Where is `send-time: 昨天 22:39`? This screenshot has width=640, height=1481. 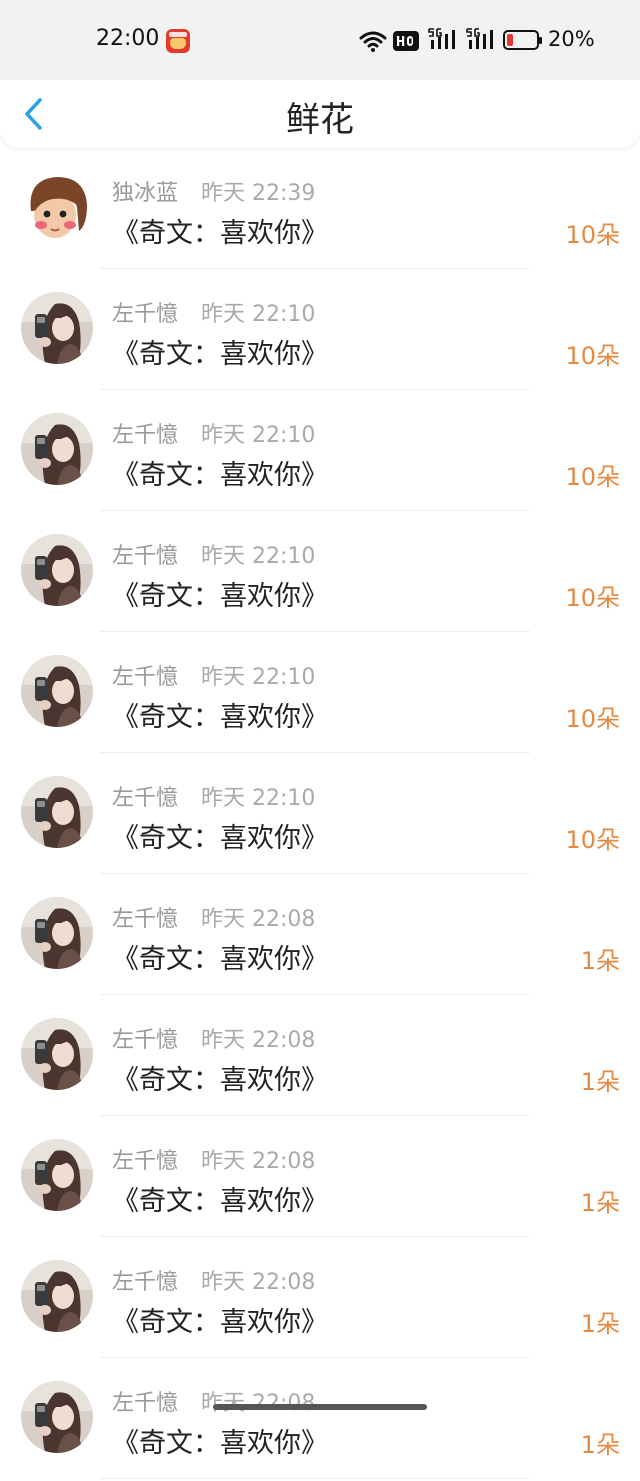
send-time: 昨天 22:39 is located at coordinates (258, 193).